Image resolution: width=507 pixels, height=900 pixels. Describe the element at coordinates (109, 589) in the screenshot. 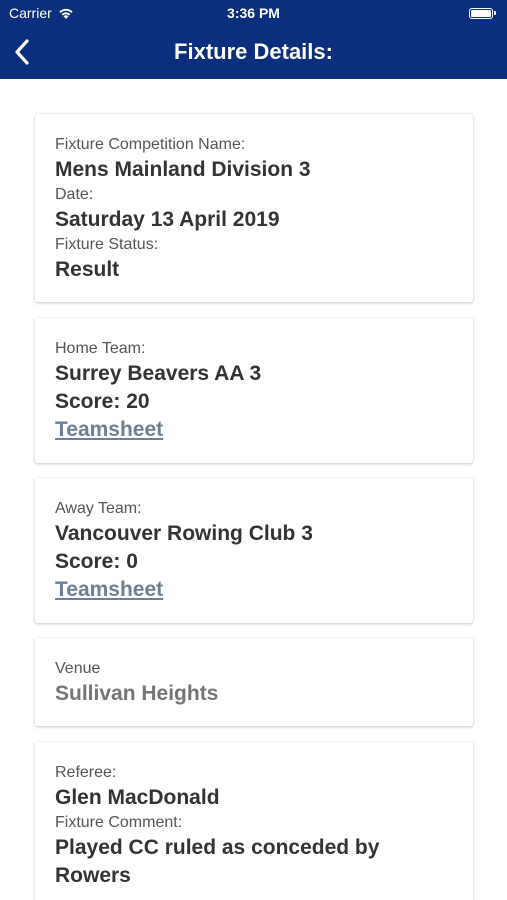

I see `away-teamsheet-link: Teamsheet` at that location.